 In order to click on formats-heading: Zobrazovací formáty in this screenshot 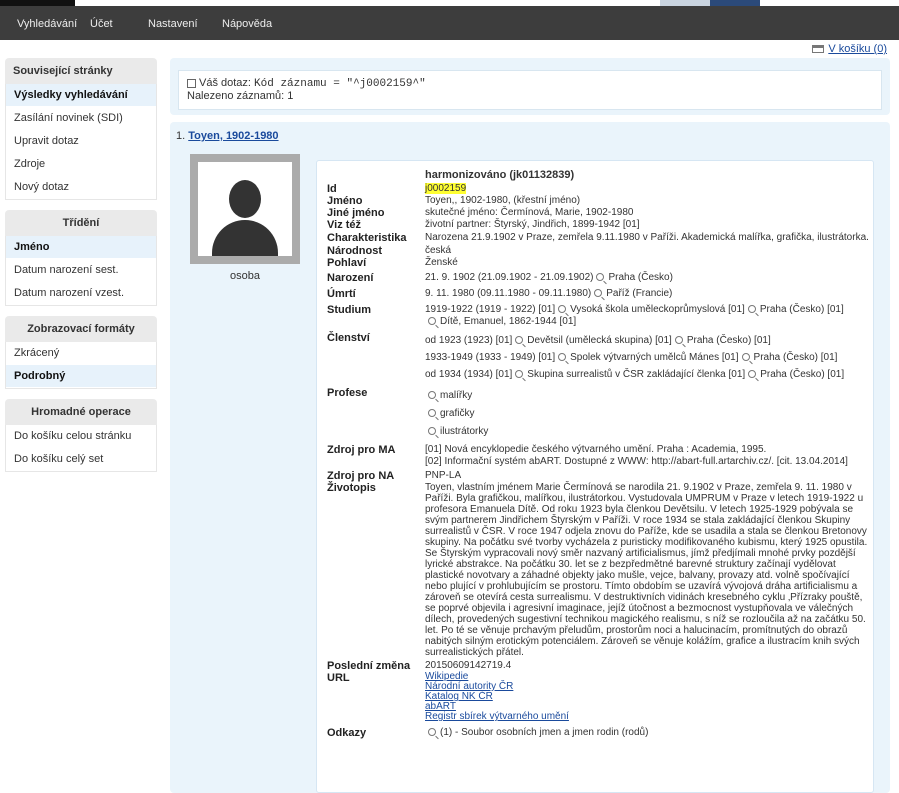, I will do `click(81, 329)`.